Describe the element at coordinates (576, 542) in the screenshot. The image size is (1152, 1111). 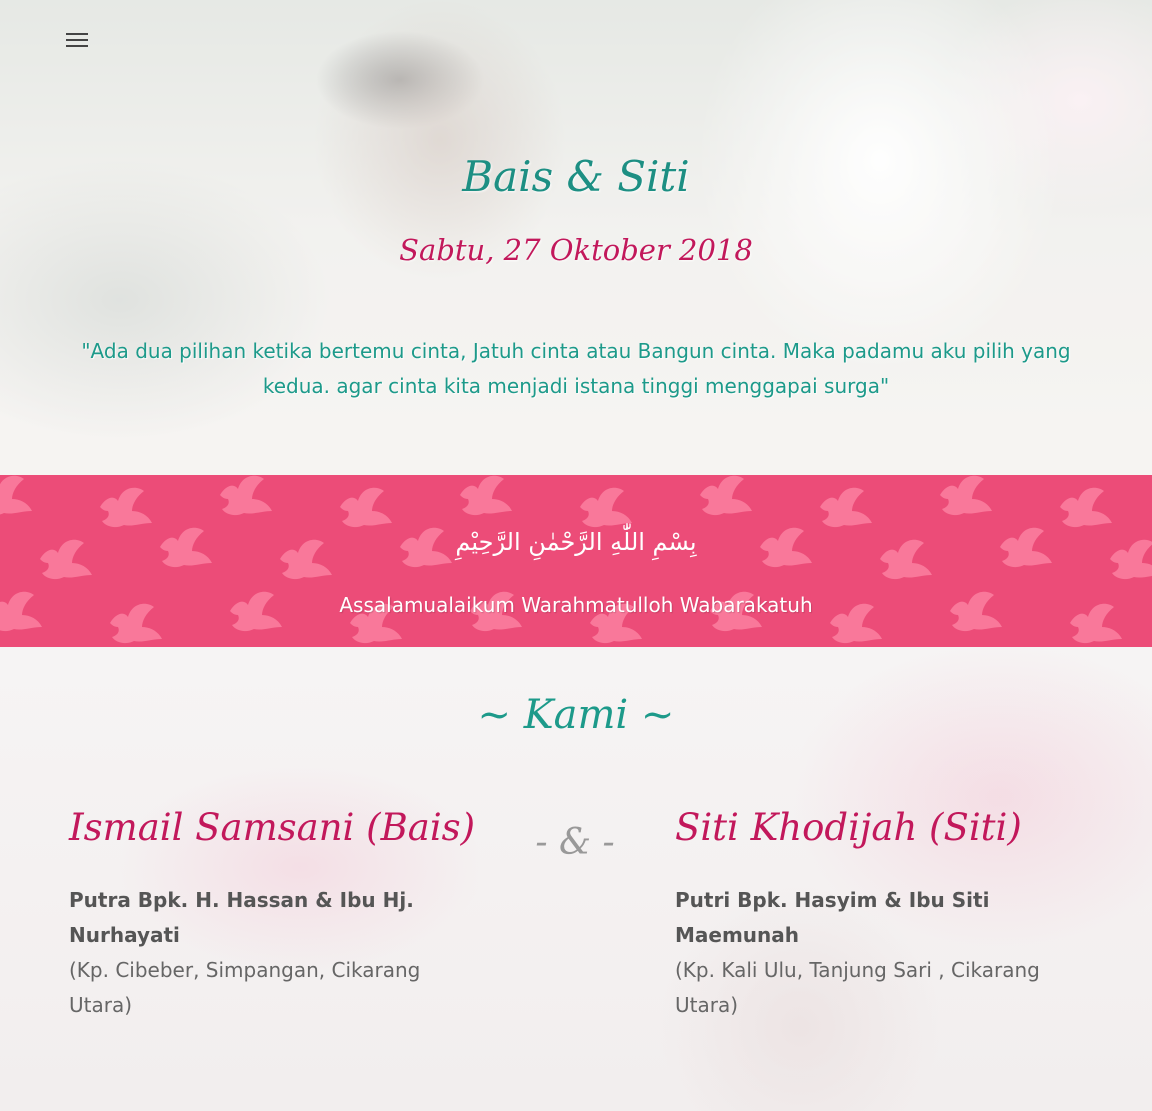
I see `bismillah-text: بِسْمِ اللّٰهِ الرَّحْمٰنِ الرَّحِيْمِ` at that location.